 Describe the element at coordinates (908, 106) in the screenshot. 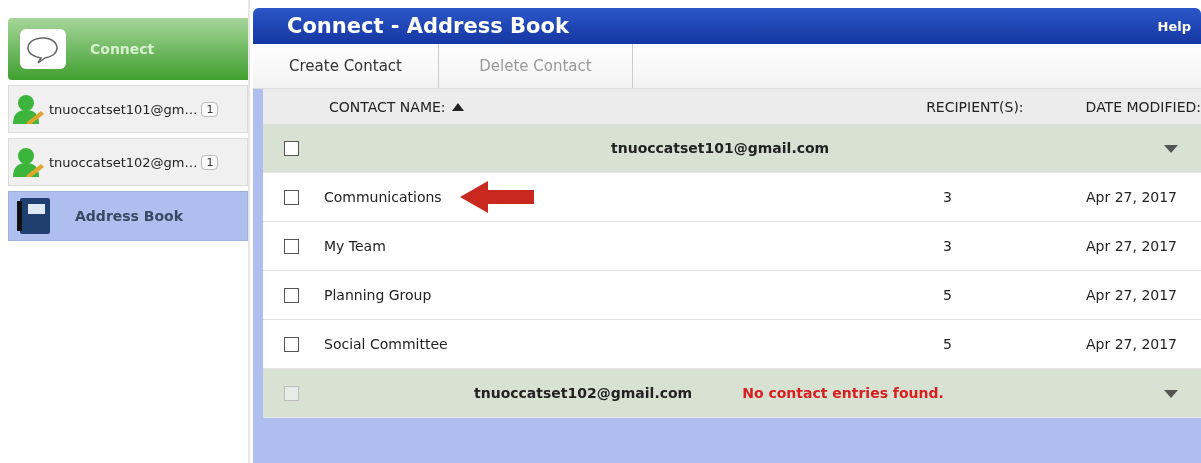

I see `column-header: RECIPIENT(S):` at that location.